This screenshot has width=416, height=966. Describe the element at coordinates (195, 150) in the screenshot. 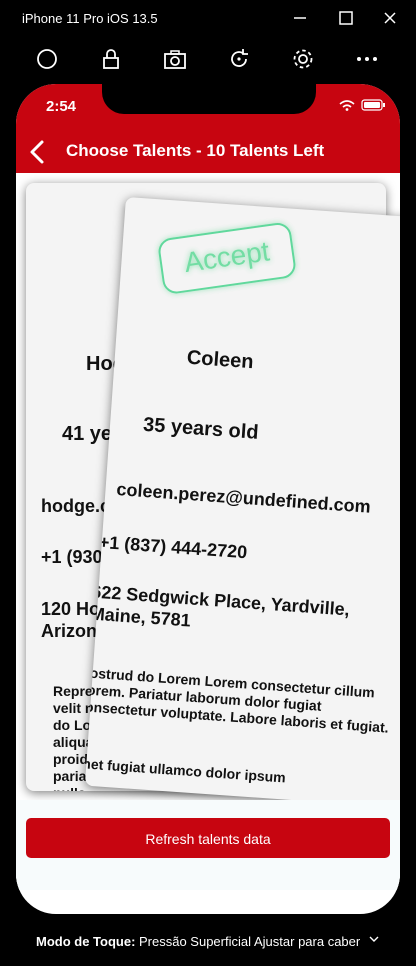

I see `page-title: Choose Talents - 10 Talents Left` at that location.